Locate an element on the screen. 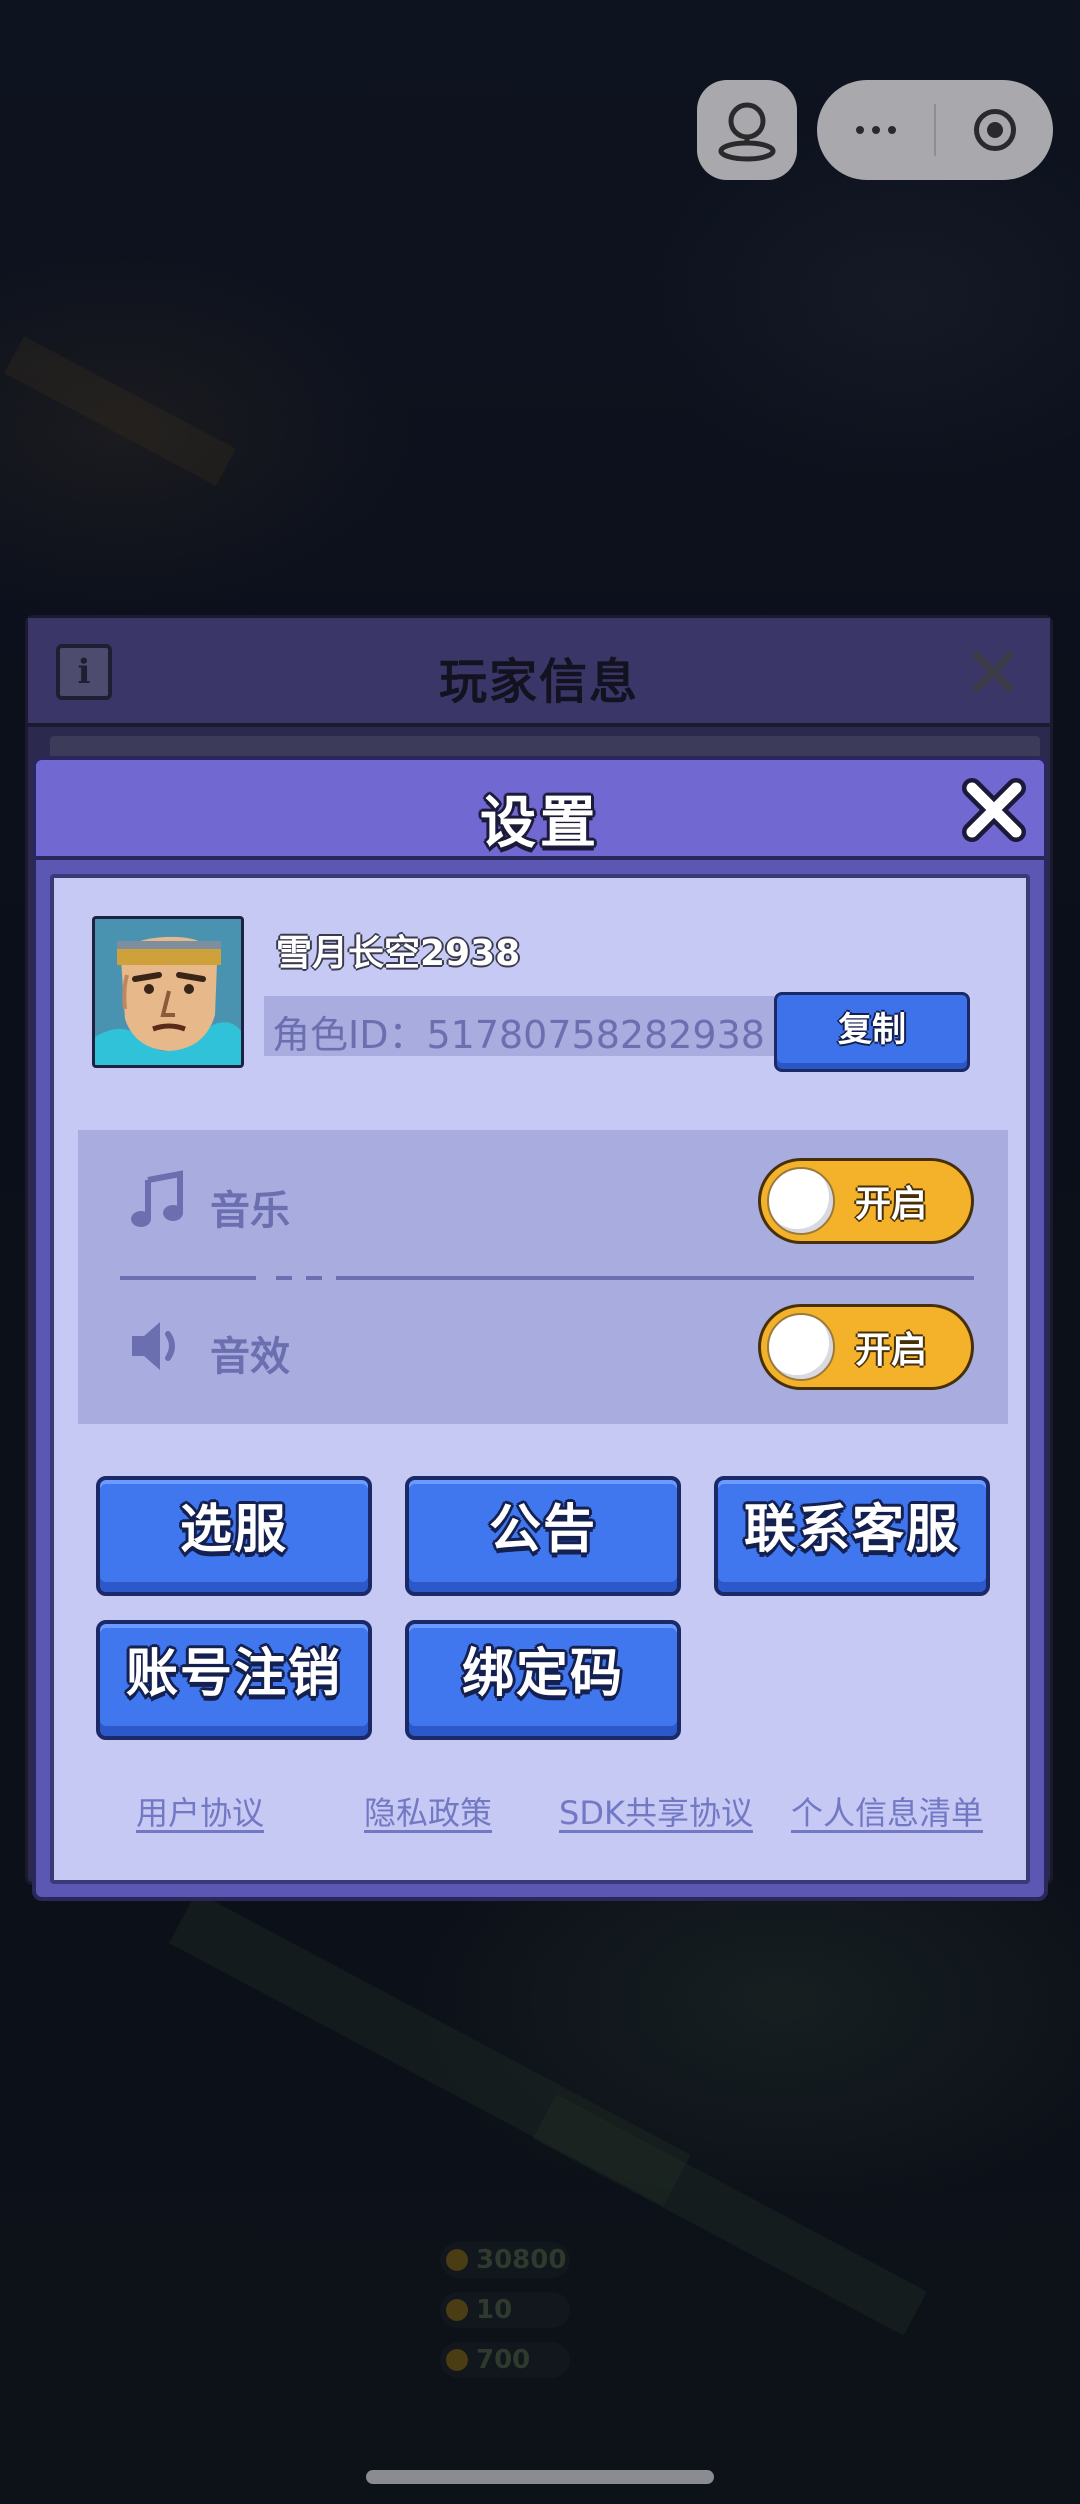 The height and width of the screenshot is (2504, 1080). agreement-links: 用户协议 隐私政策 SDK共享协议 个人信息清单 is located at coordinates (540, 1813).